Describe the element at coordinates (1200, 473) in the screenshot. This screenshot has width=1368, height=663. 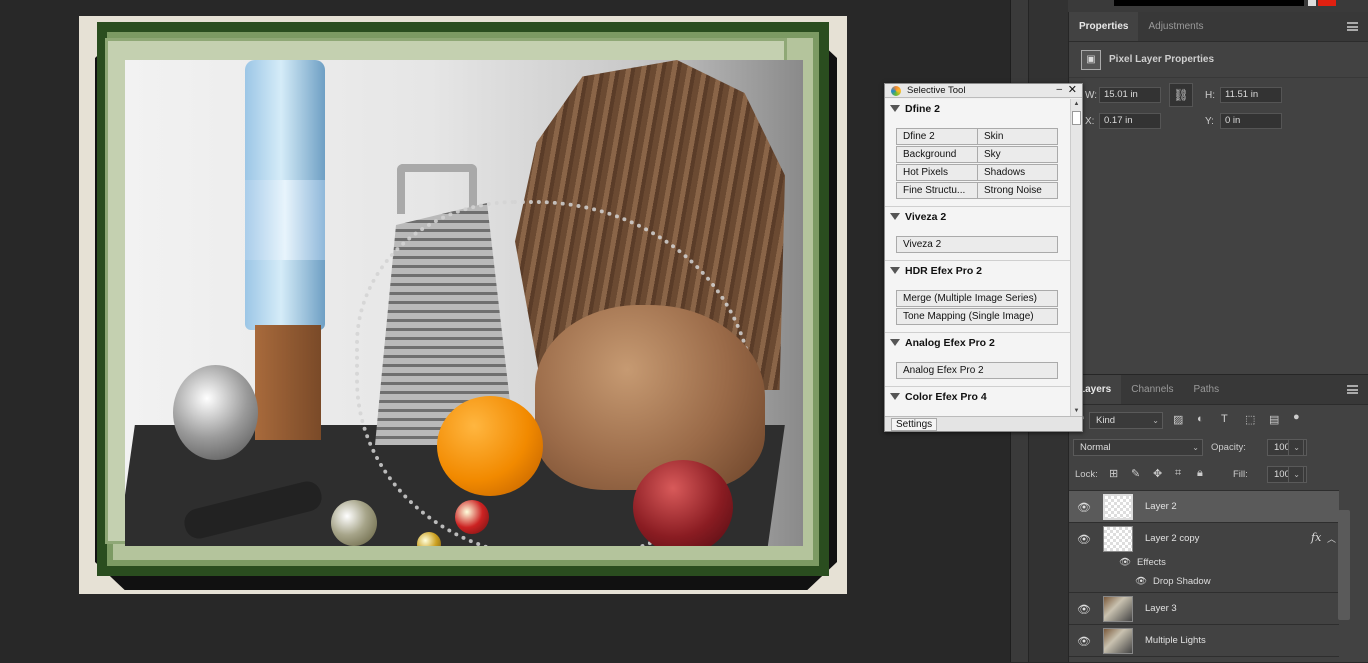
I see `lock-icon: 🔒︎` at that location.